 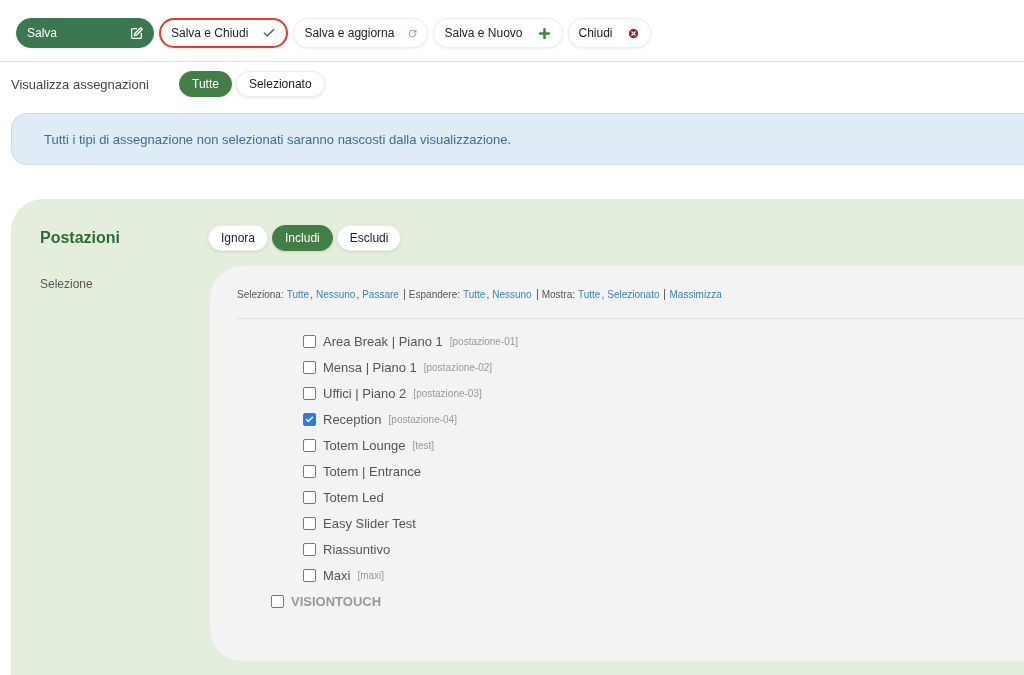 I want to click on item-code: [postazione-04], so click(x=422, y=419).